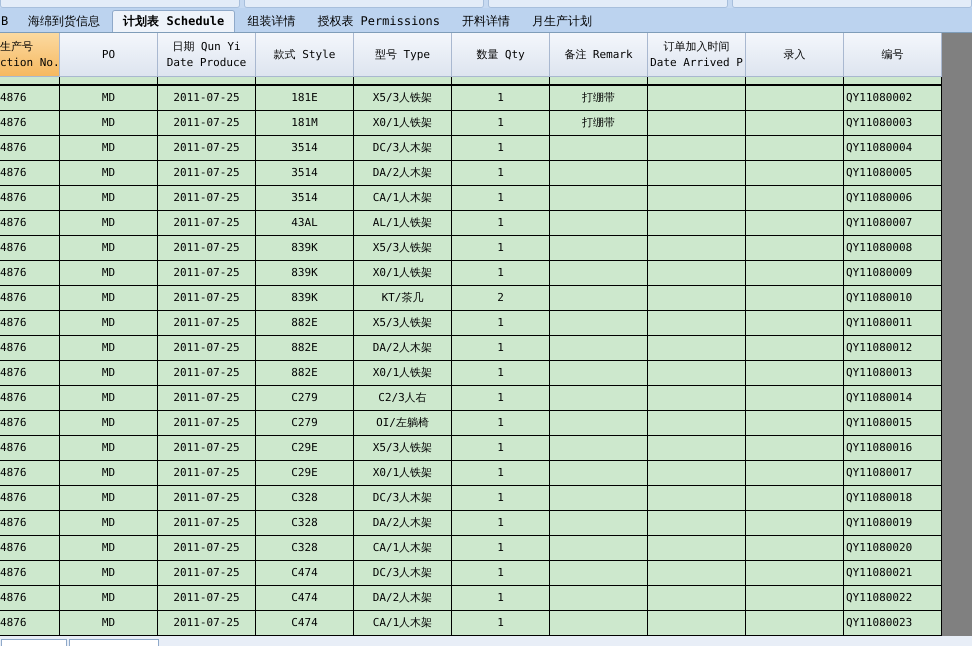  What do you see at coordinates (174, 21) in the screenshot?
I see `sheet-tab: 计划表 Schedule` at bounding box center [174, 21].